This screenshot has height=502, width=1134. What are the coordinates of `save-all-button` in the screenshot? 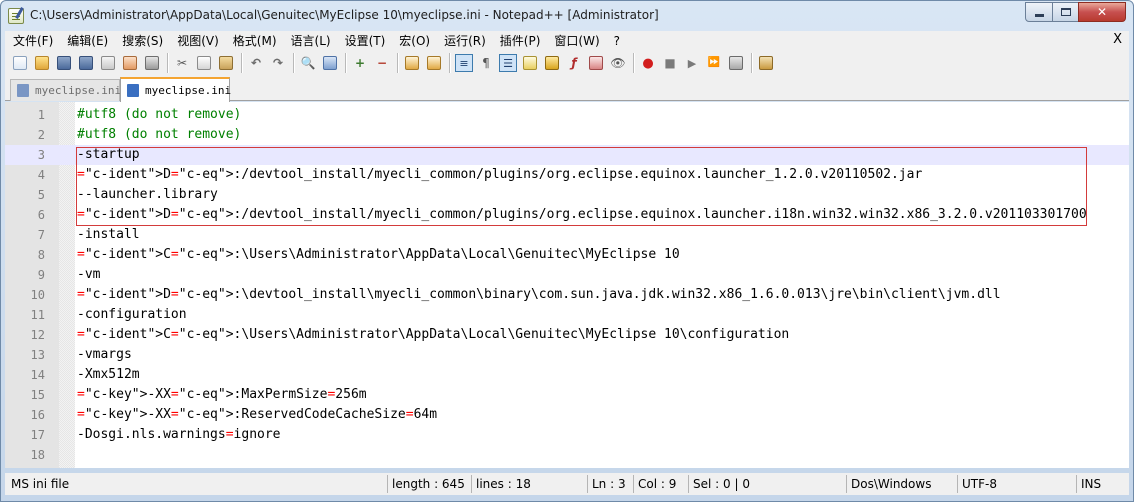 It's located at (86, 63).